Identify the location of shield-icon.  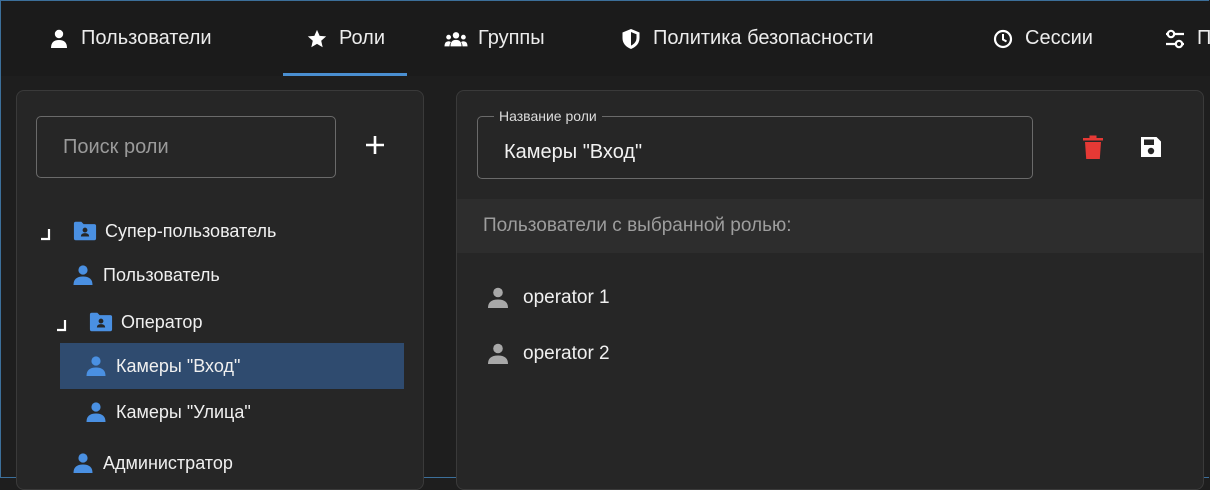
(631, 39).